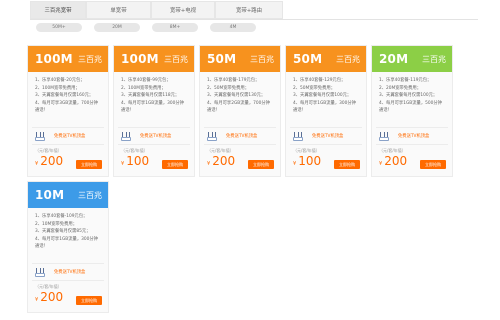 The height and width of the screenshot is (320, 500). Describe the element at coordinates (68, 195) in the screenshot. I see `card-header: 10M 三百兆` at that location.